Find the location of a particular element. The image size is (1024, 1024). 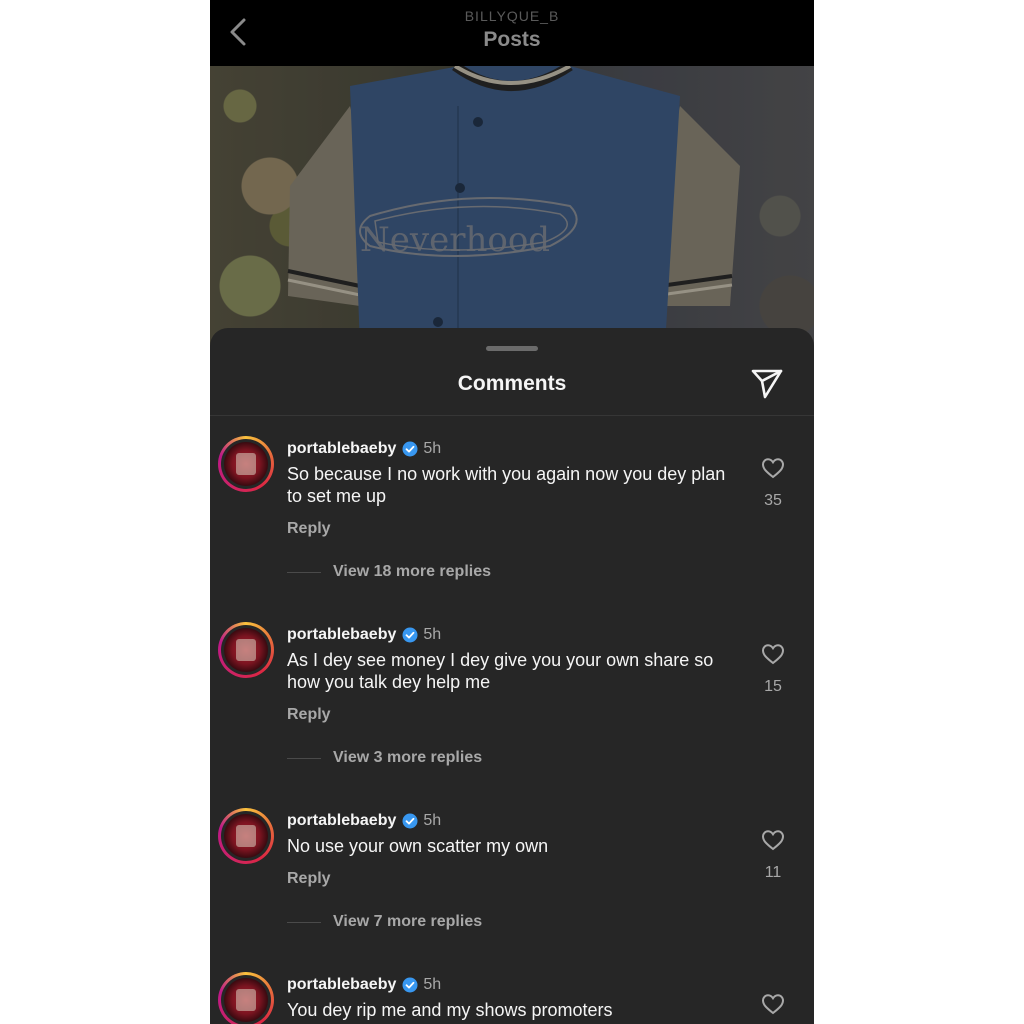

comments-title: Comments is located at coordinates (512, 383).